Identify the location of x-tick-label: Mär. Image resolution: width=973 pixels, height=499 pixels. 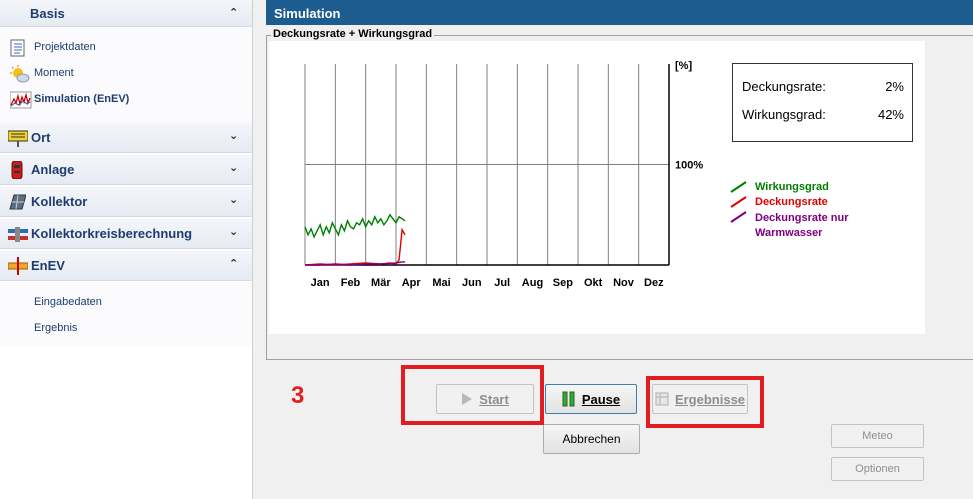
(381, 283).